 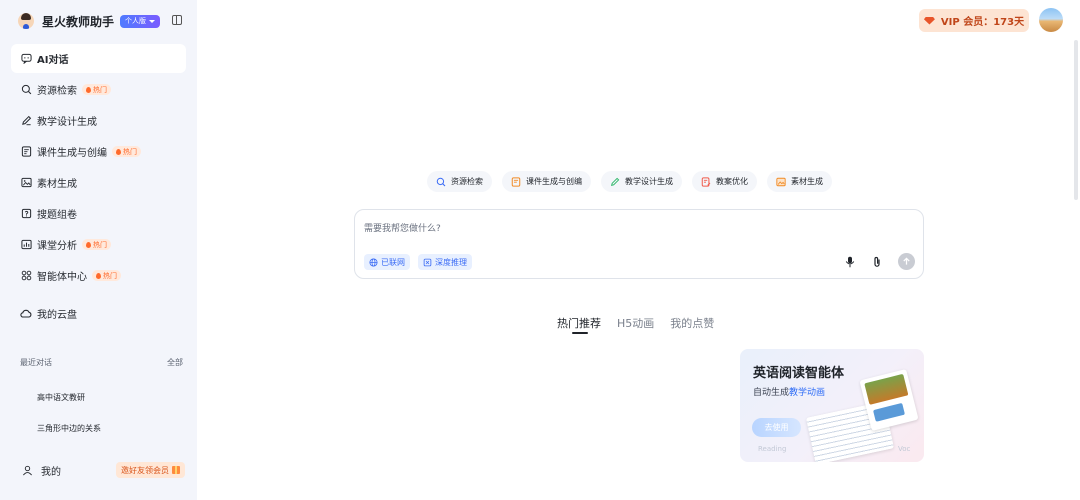 What do you see at coordinates (145, 470) in the screenshot?
I see `invite-label: 邀好友领会员` at bounding box center [145, 470].